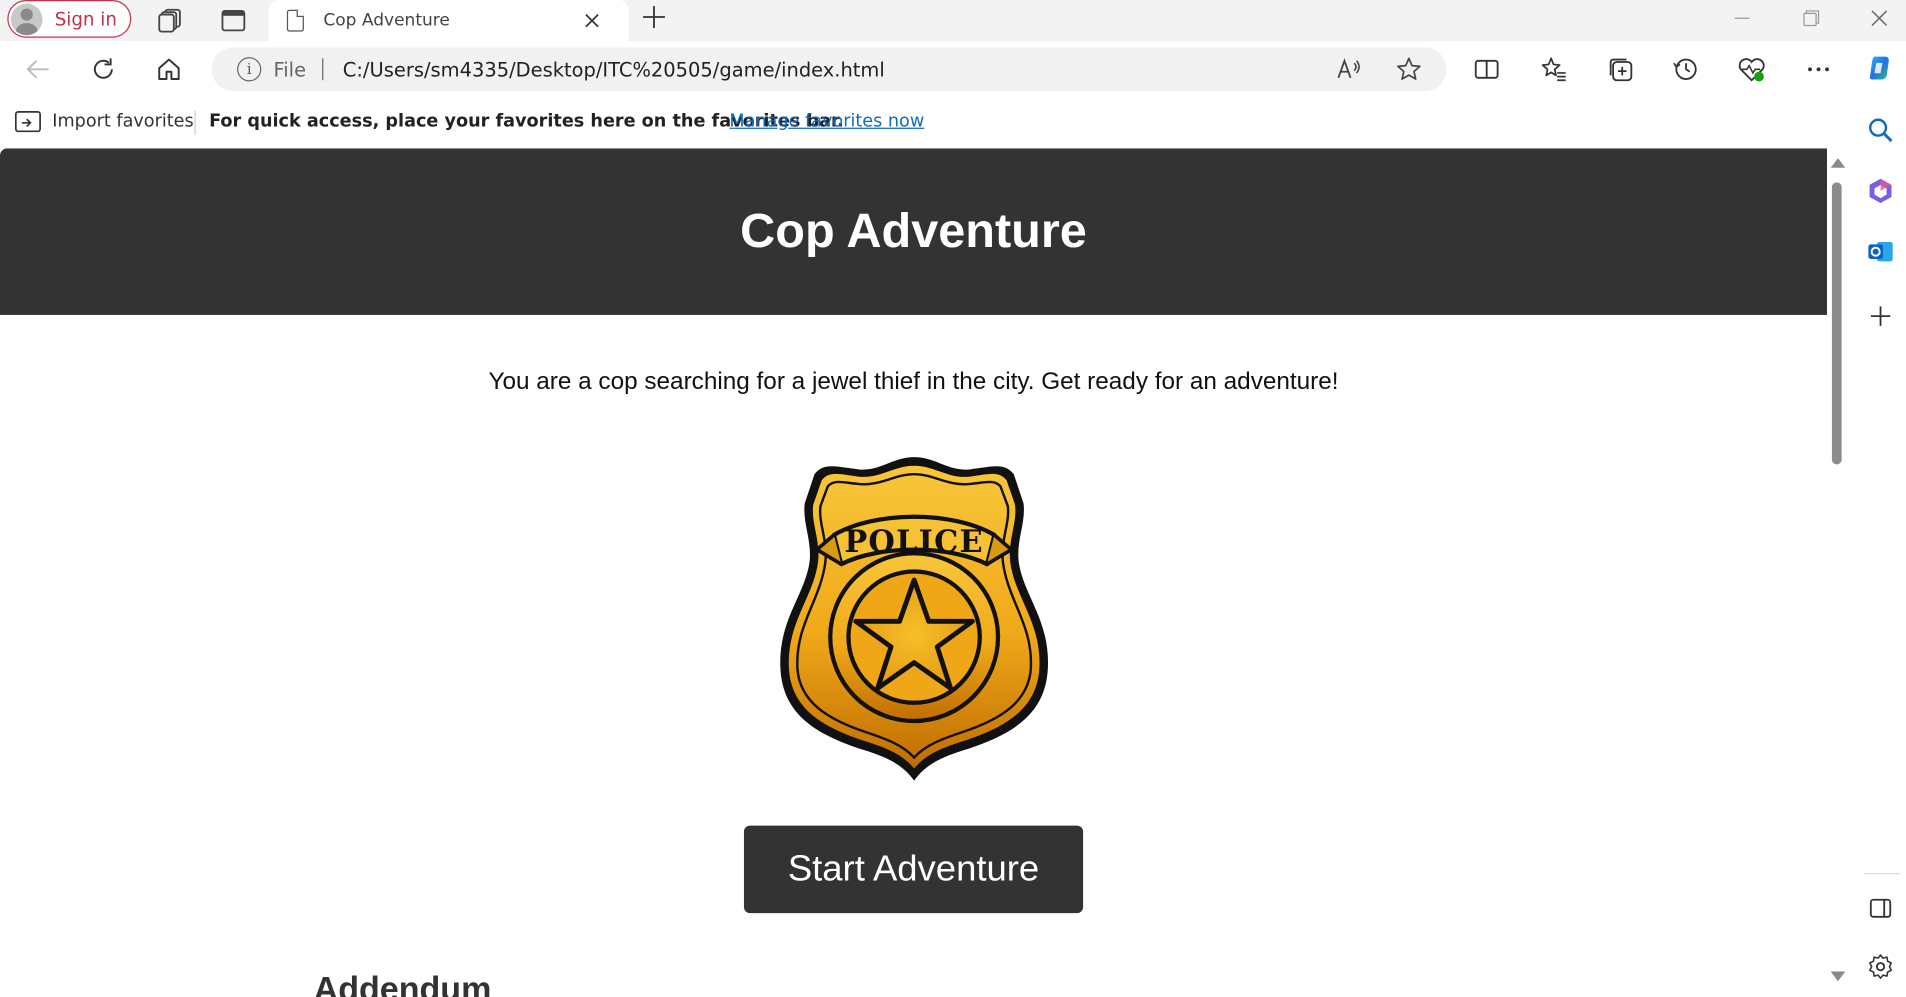  I want to click on sign-in-button: Sign in, so click(69, 19).